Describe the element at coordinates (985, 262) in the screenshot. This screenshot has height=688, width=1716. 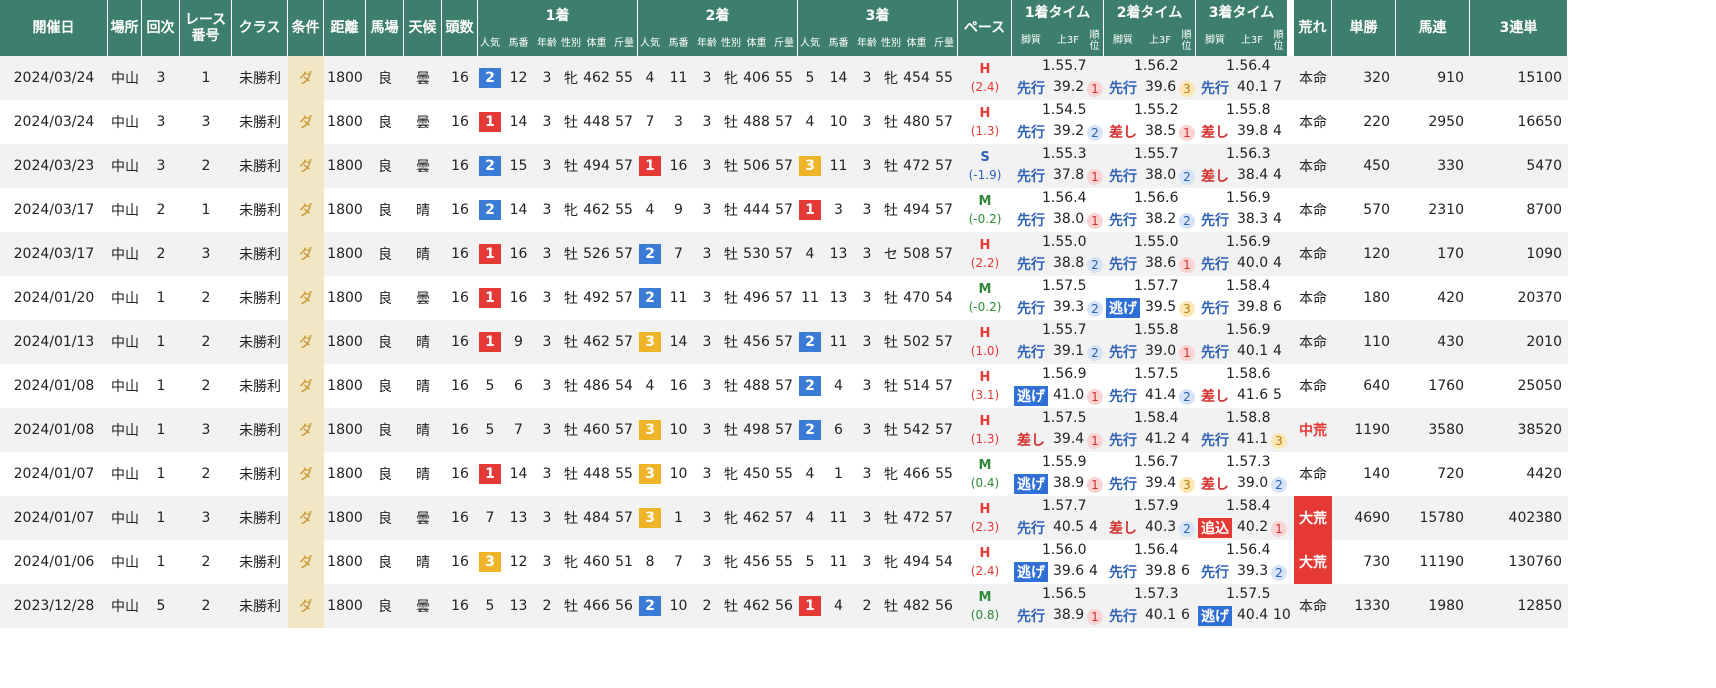
I see `pace-deviation: (2.2)` at that location.